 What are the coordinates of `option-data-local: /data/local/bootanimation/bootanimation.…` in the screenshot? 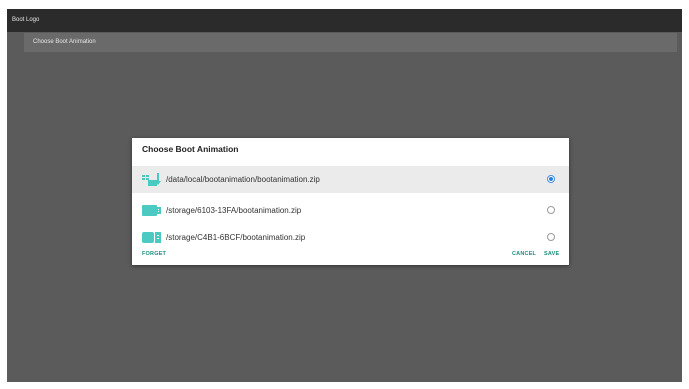 It's located at (350, 179).